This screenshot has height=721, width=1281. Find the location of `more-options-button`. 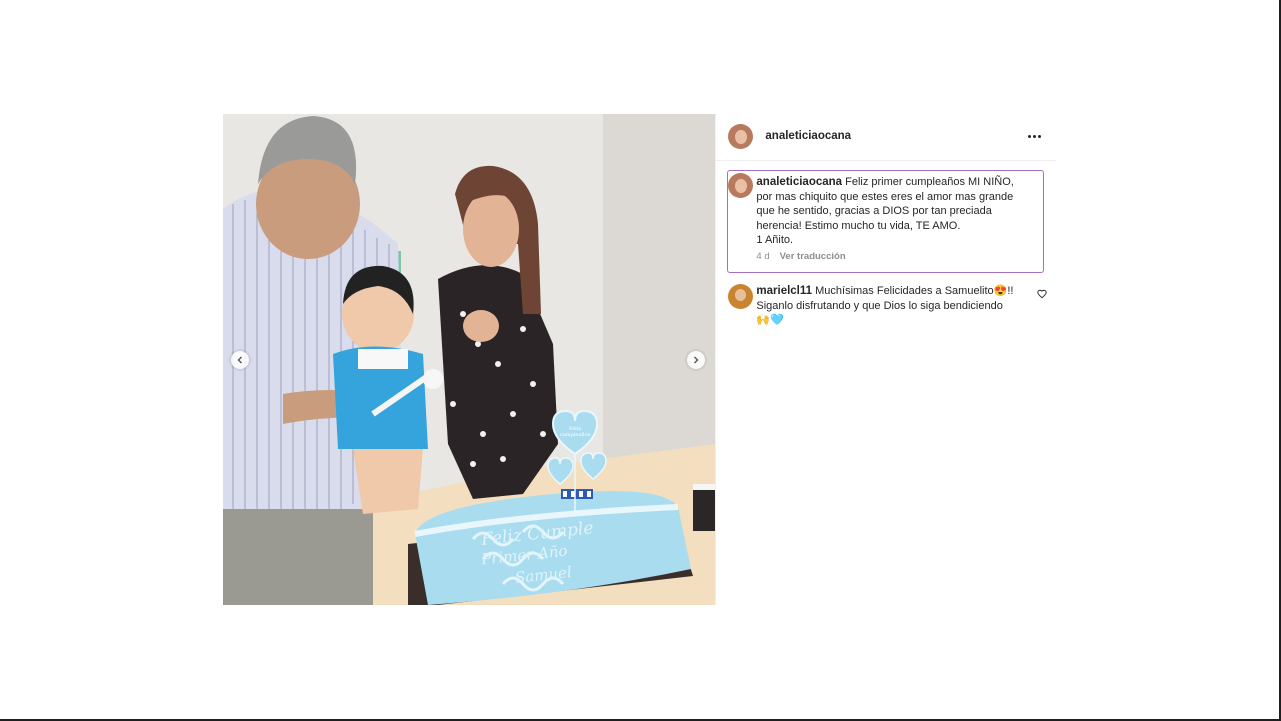

more-options-button is located at coordinates (1034, 136).